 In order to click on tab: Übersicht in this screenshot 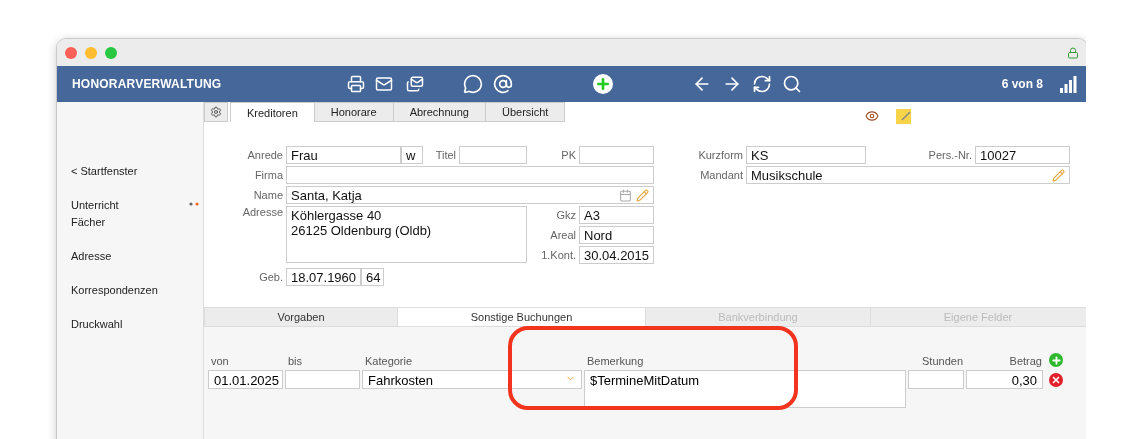, I will do `click(525, 112)`.